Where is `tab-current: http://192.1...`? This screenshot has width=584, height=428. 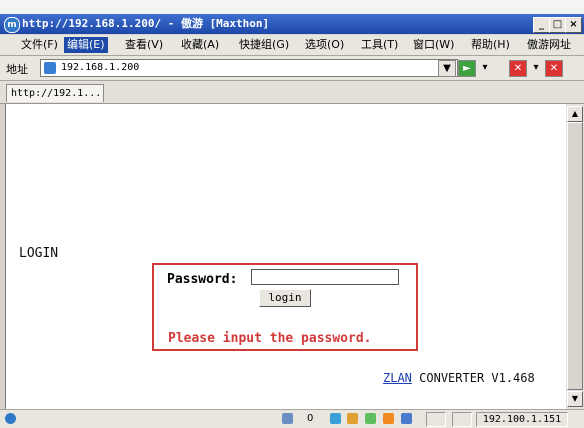
tab-current: http://192.1... is located at coordinates (55, 93).